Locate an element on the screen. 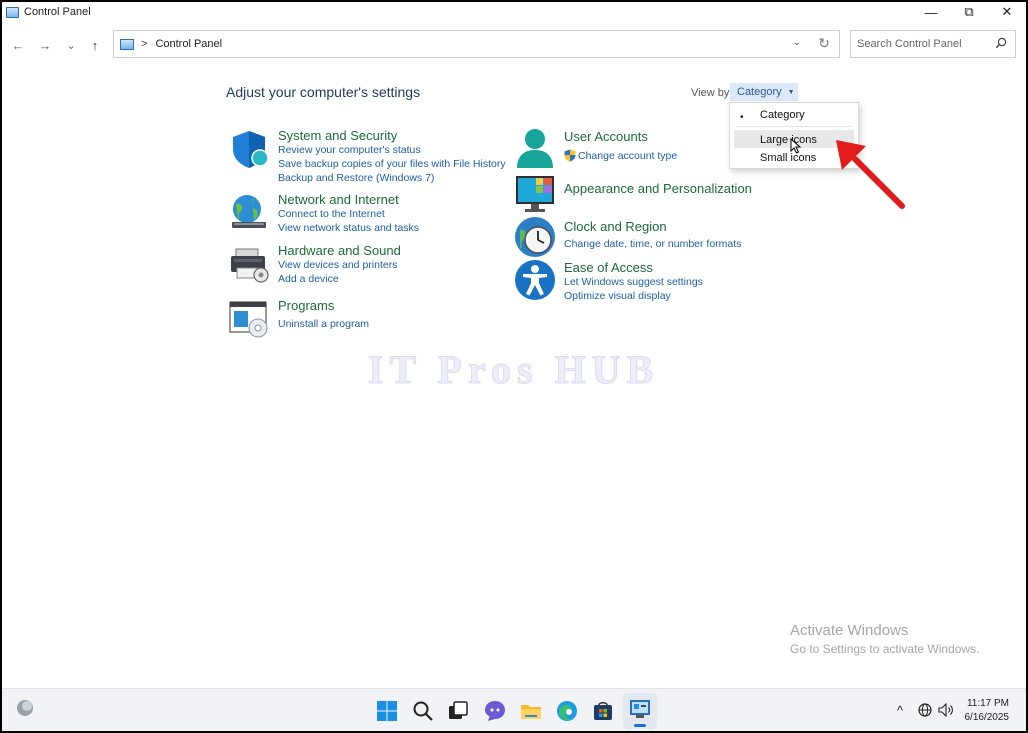  system-clock: 11:17 PM 6/16/2025 is located at coordinates (983, 711).